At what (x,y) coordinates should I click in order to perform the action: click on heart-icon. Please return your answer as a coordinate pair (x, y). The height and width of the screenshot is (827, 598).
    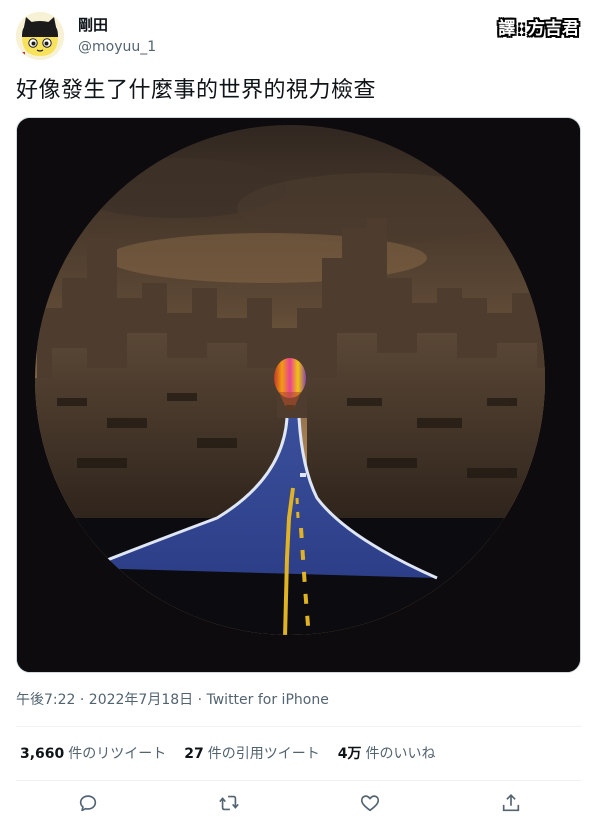
    Looking at the image, I should click on (370, 803).